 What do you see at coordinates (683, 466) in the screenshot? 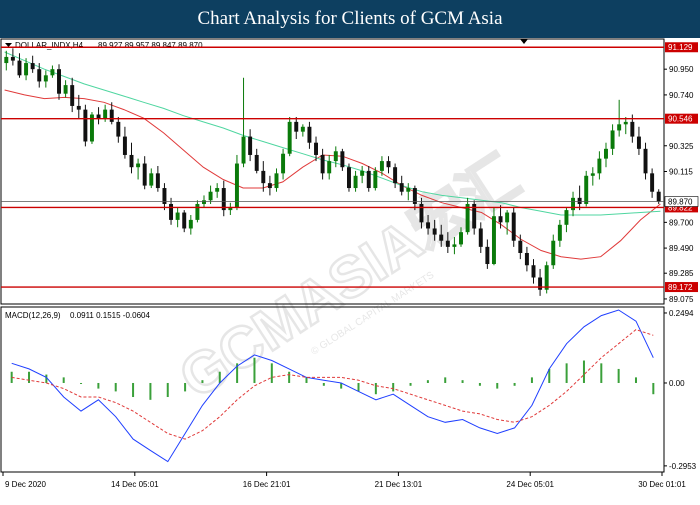
I see `macd-tick-label: -0.2953` at bounding box center [683, 466].